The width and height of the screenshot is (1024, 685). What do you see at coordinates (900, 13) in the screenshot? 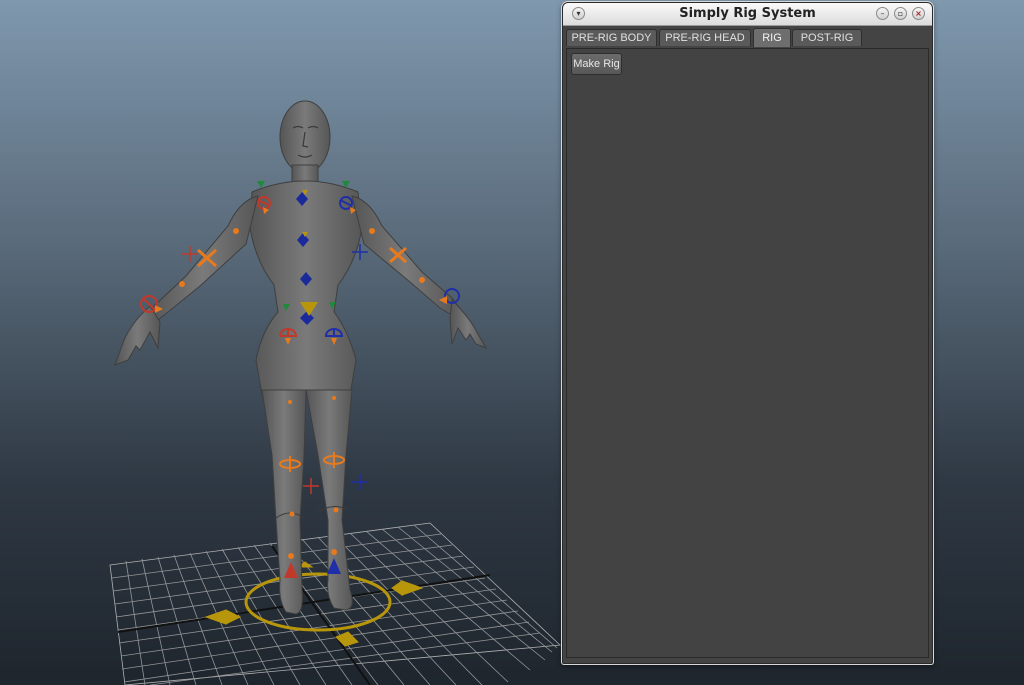
I see `maximize-icon: ▫` at bounding box center [900, 13].